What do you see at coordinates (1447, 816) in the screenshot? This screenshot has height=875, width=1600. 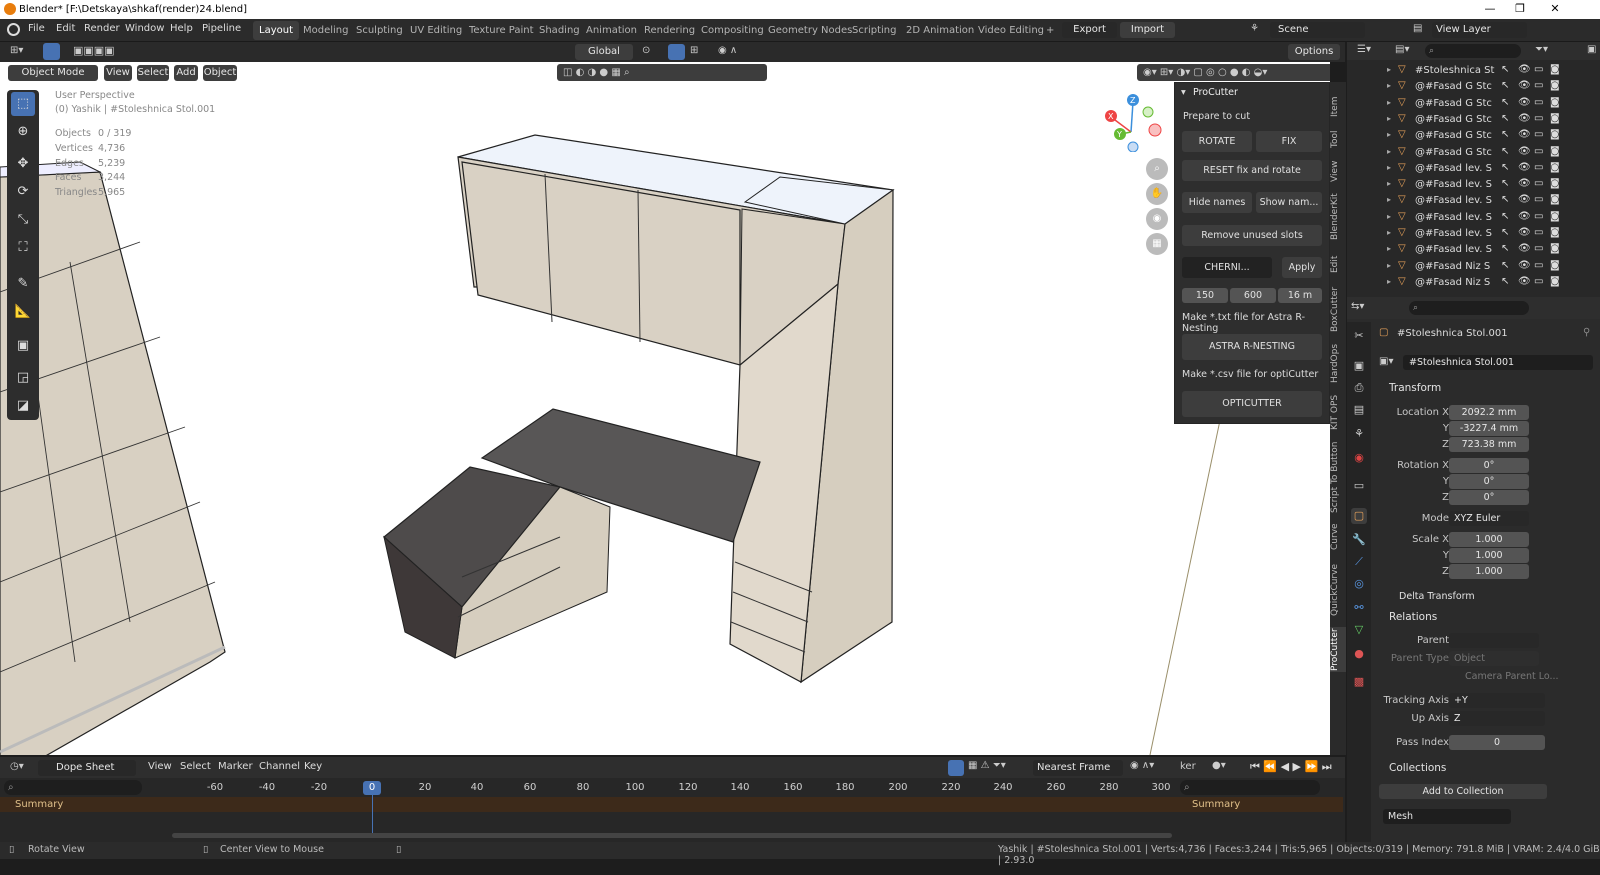 I see `collection-name-field: Mesh` at bounding box center [1447, 816].